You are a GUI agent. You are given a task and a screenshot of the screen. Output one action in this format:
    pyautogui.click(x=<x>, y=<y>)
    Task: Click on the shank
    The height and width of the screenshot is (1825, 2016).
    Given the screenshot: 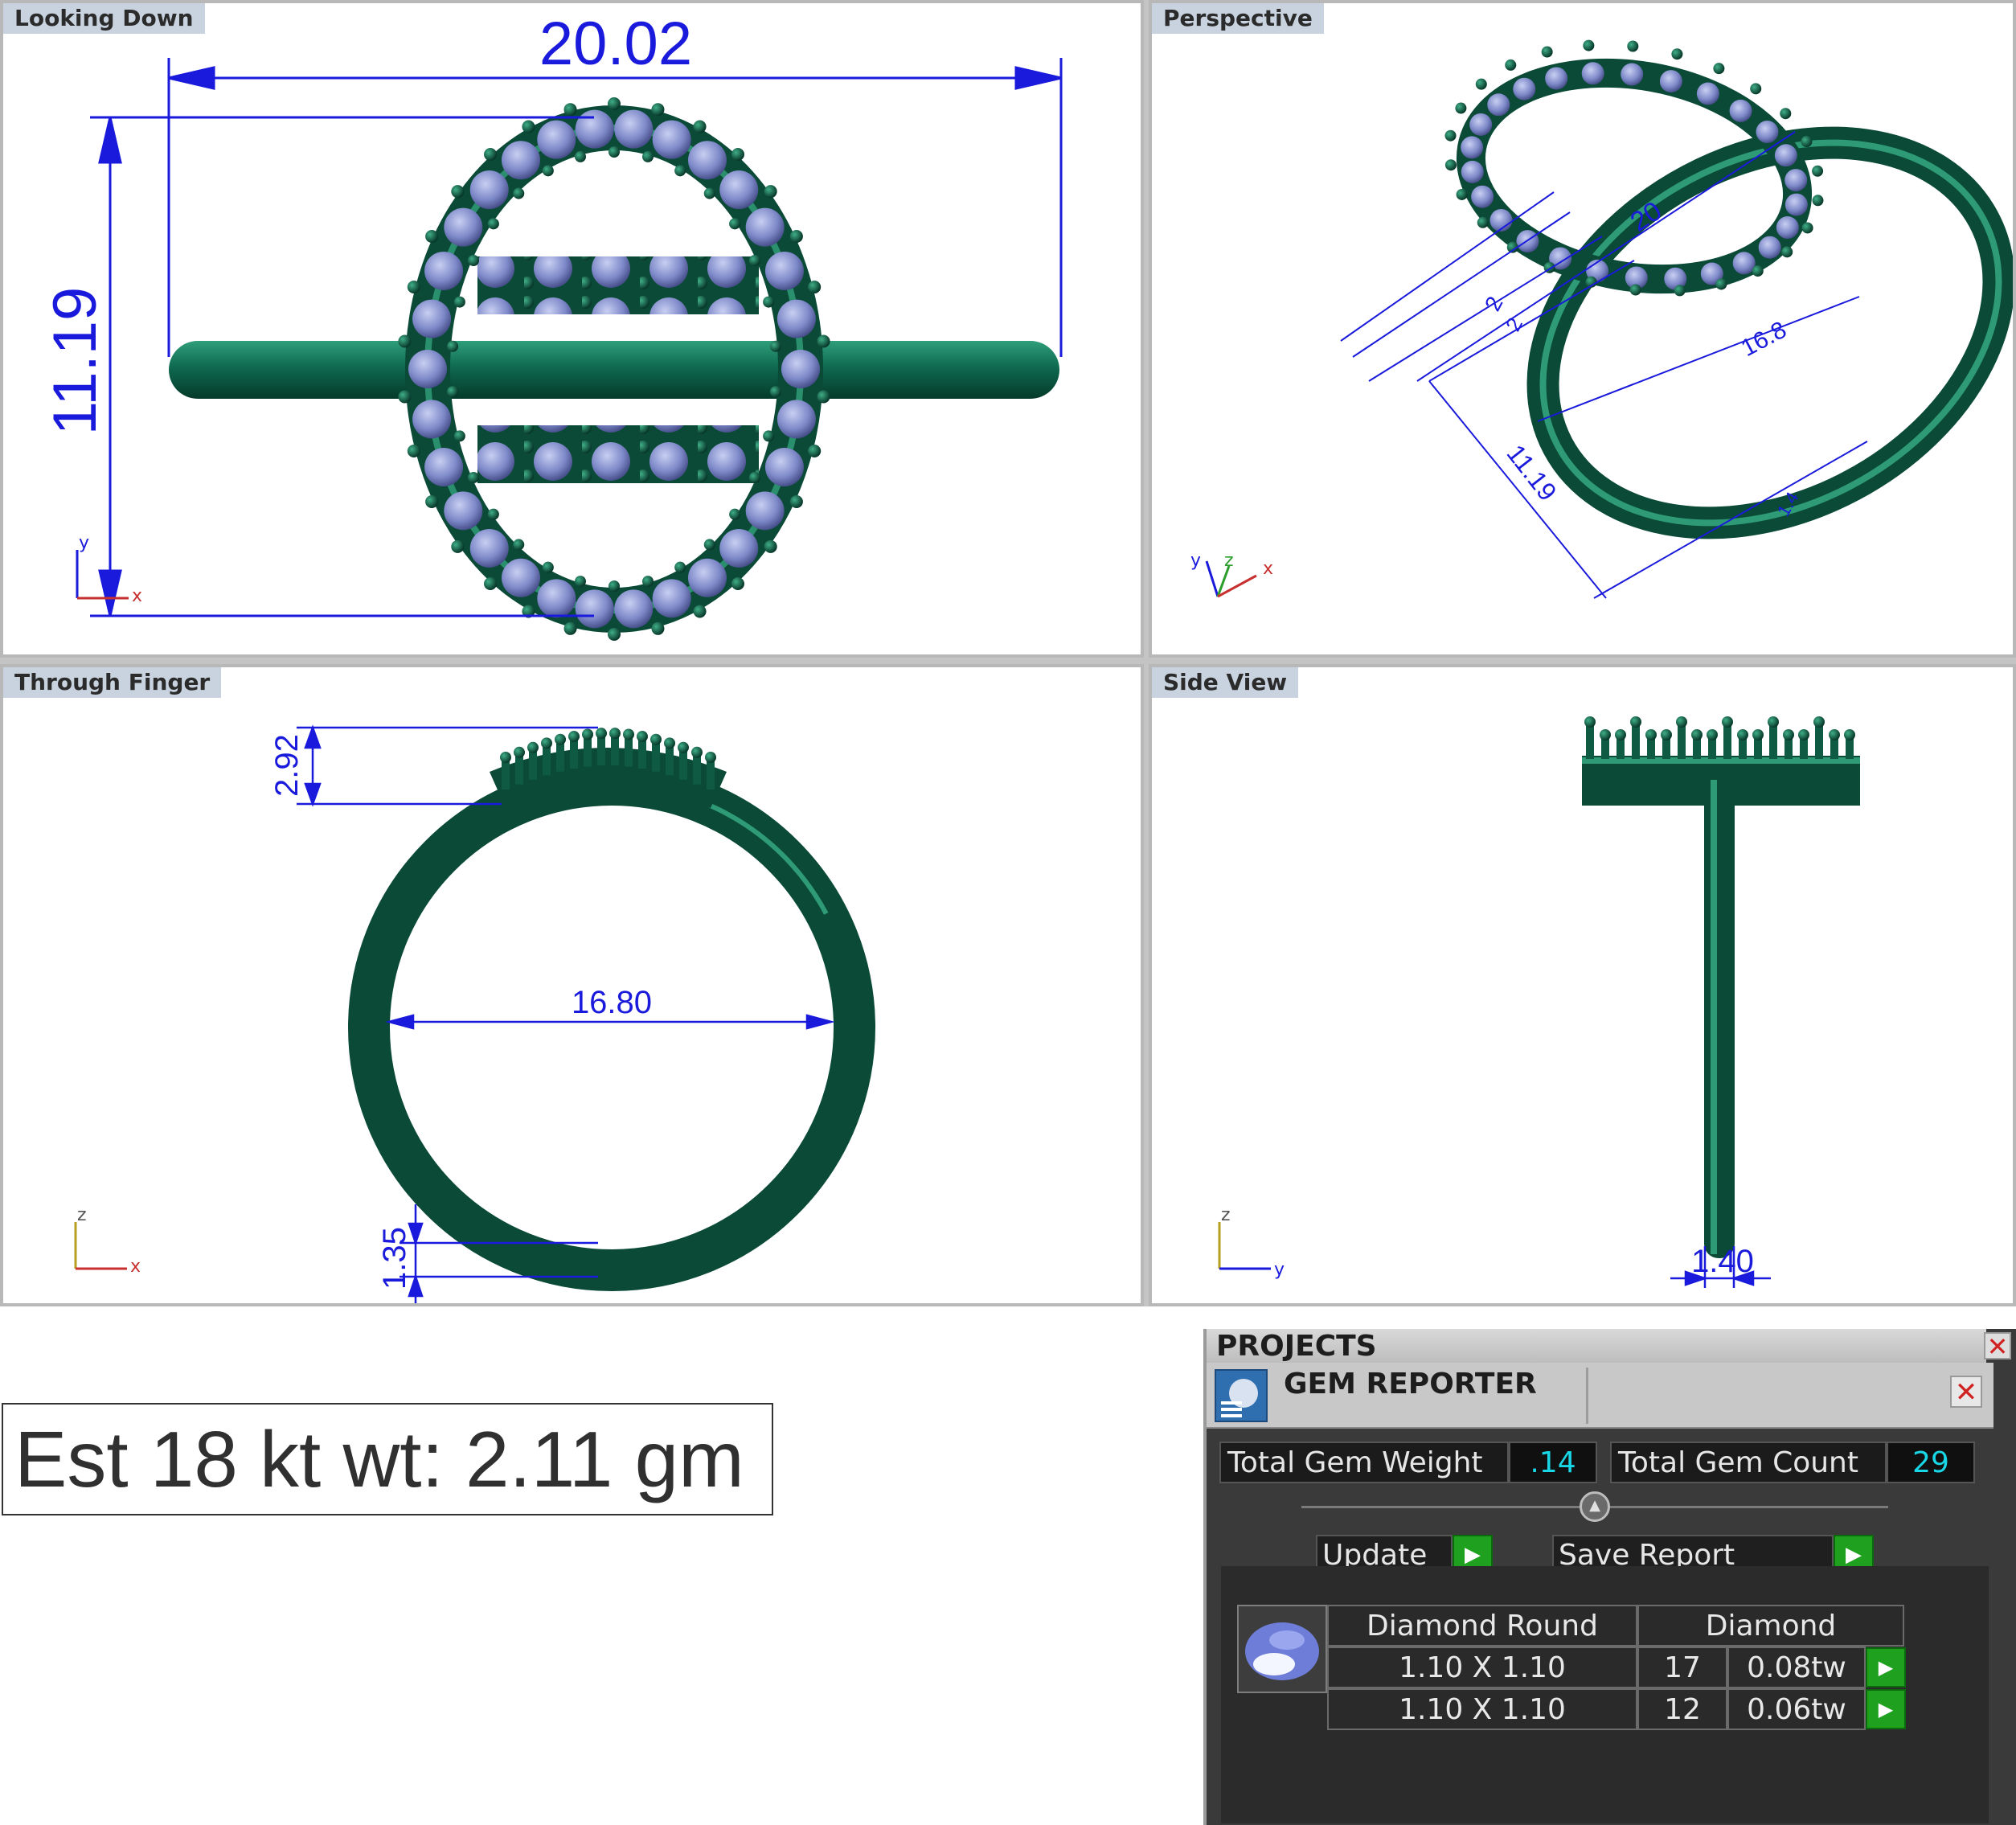 What is the action you would take?
    pyautogui.click(x=1720, y=1017)
    